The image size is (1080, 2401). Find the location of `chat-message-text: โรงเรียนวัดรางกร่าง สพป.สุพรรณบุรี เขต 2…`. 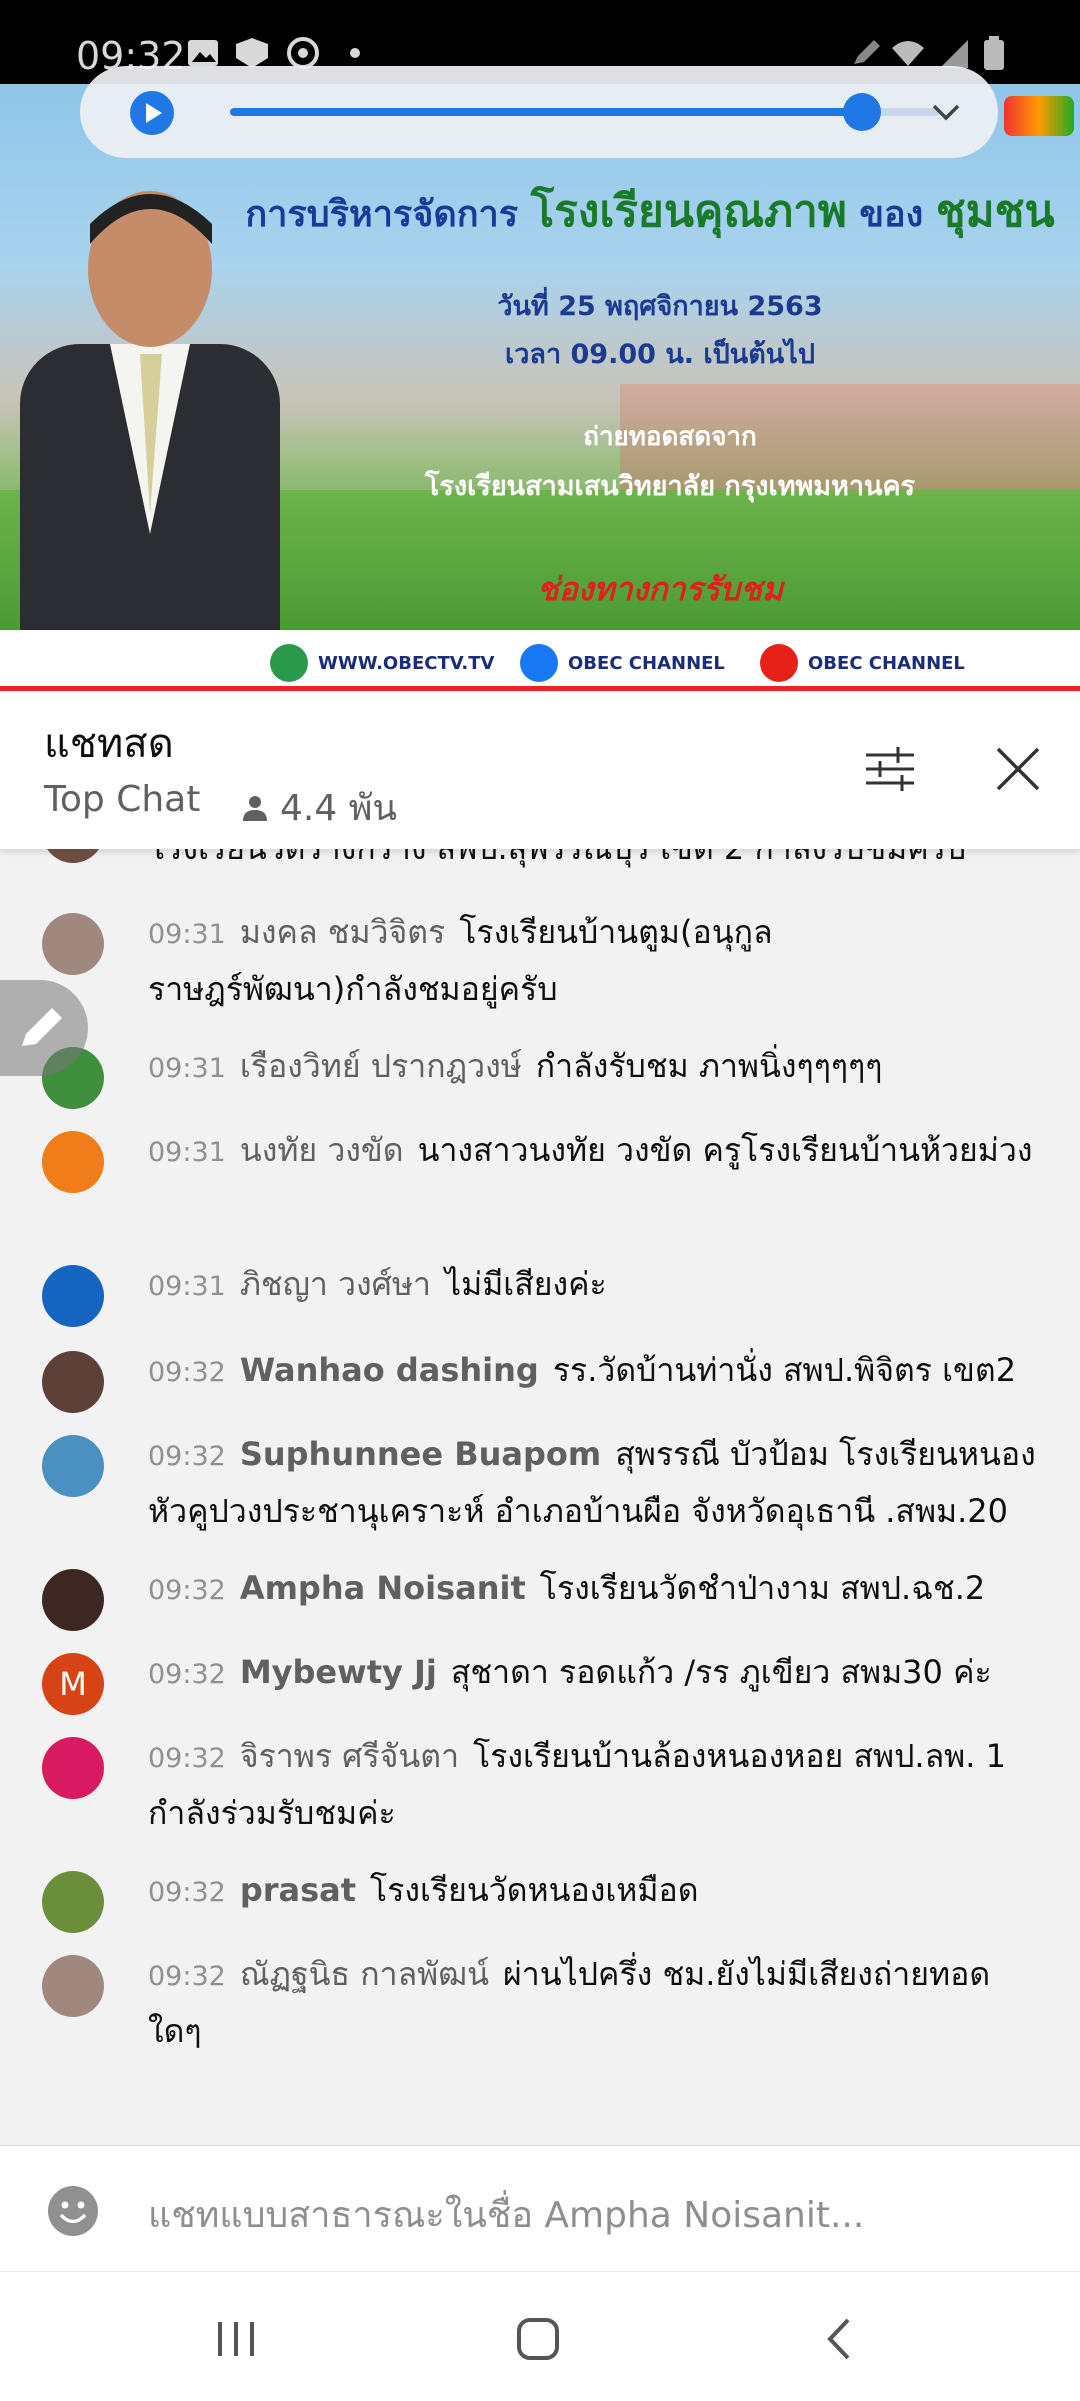

chat-message-text: โรงเรียนวัดรางกร่าง สพป.สุพรรณบุรี เขต 2… is located at coordinates (557, 858).